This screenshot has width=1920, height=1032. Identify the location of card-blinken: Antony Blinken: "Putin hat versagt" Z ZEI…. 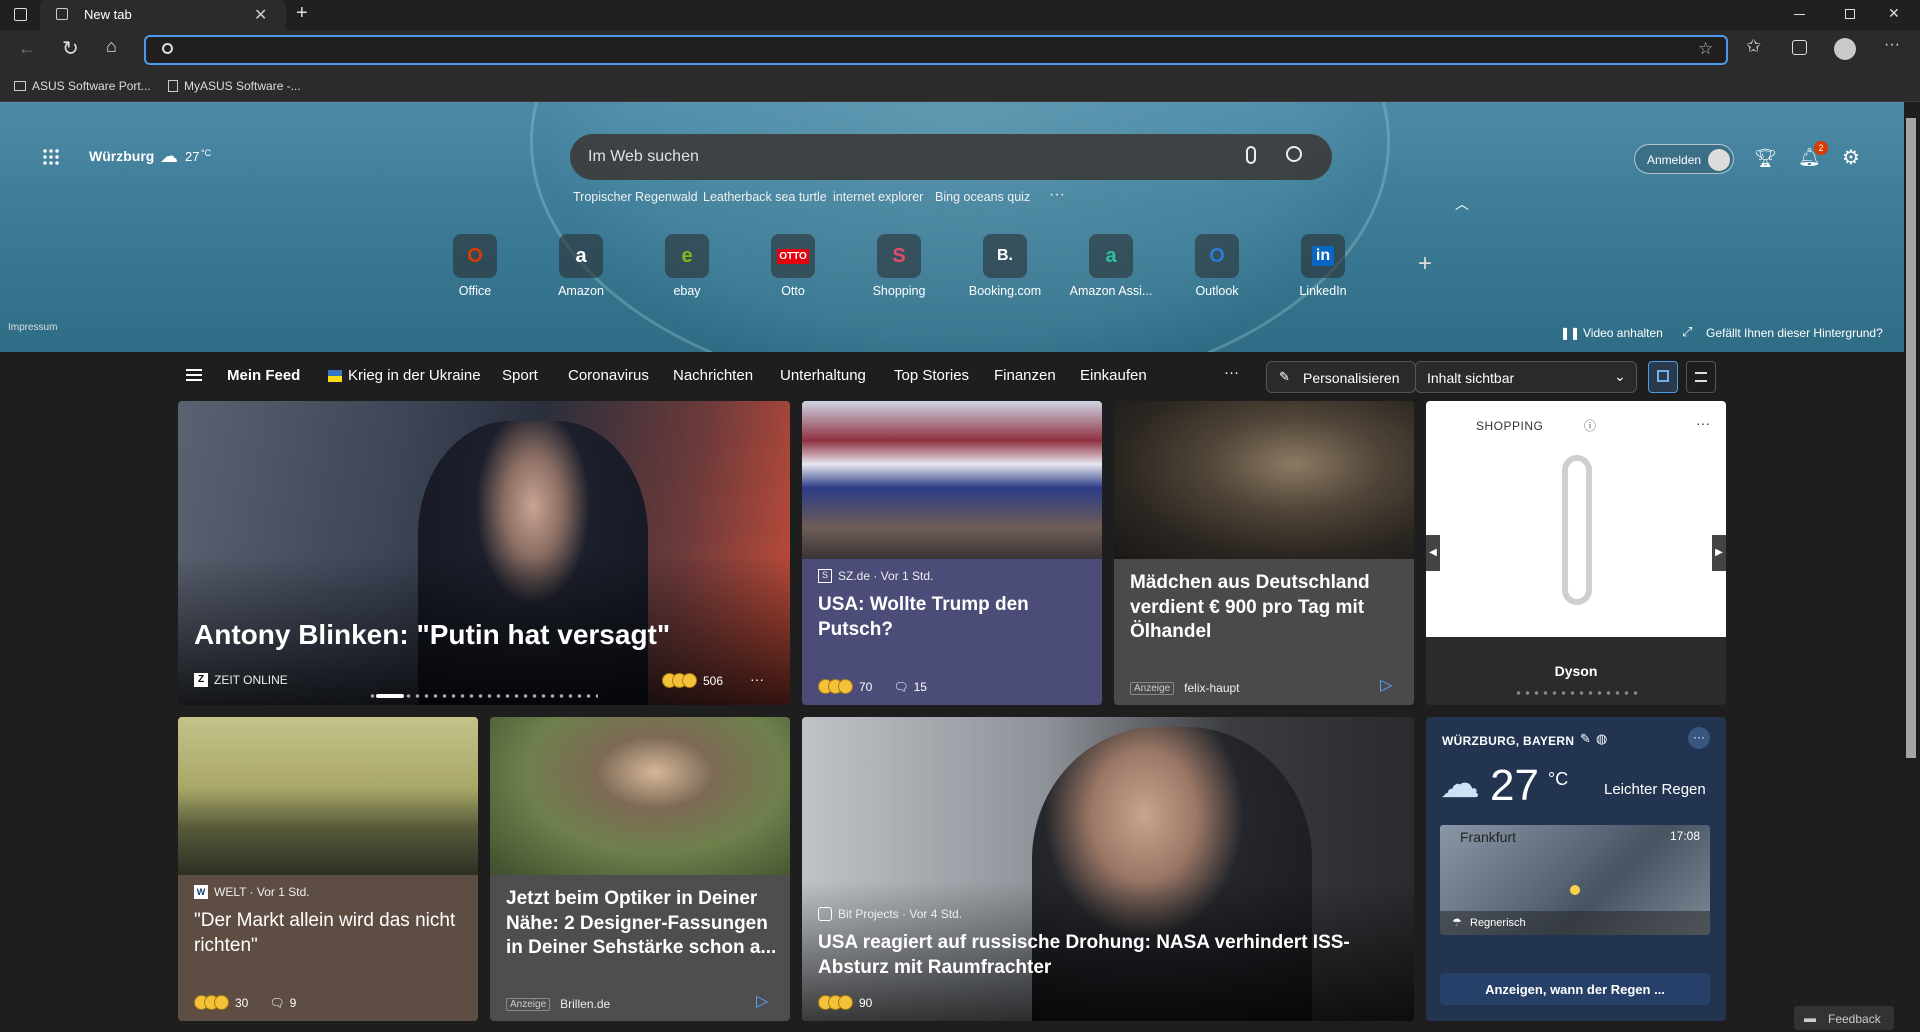
(484, 553).